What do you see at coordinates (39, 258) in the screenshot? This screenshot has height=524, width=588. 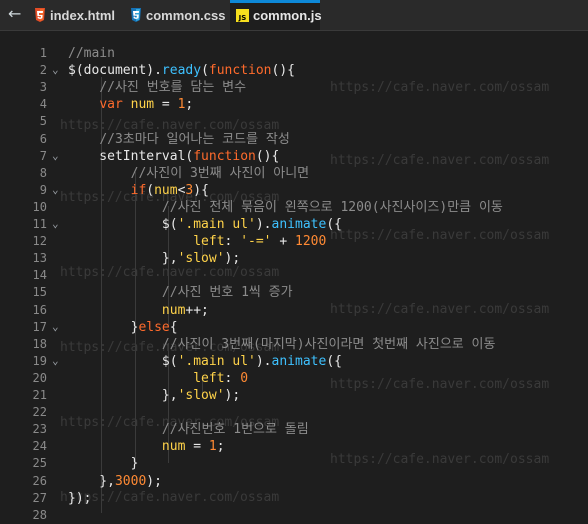 I see `line-number: 13` at bounding box center [39, 258].